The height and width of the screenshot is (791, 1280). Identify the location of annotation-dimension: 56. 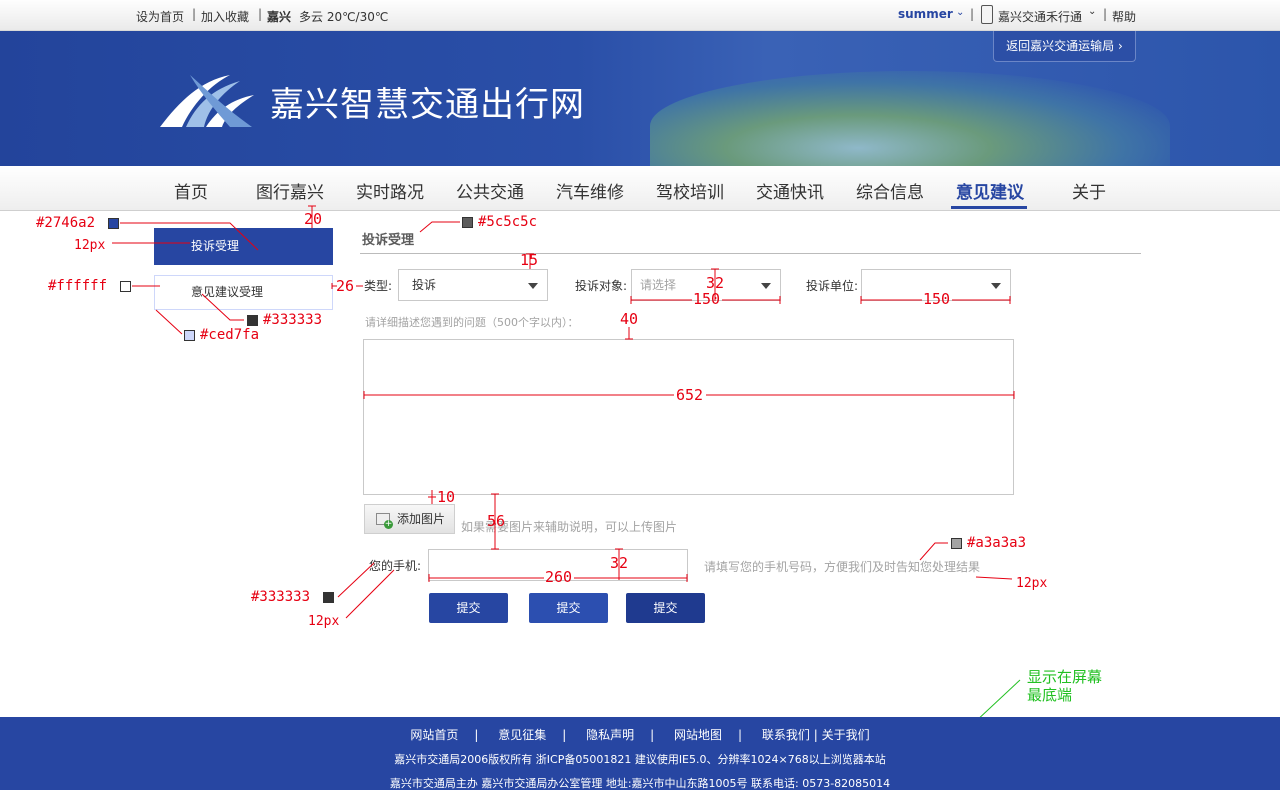
(496, 521).